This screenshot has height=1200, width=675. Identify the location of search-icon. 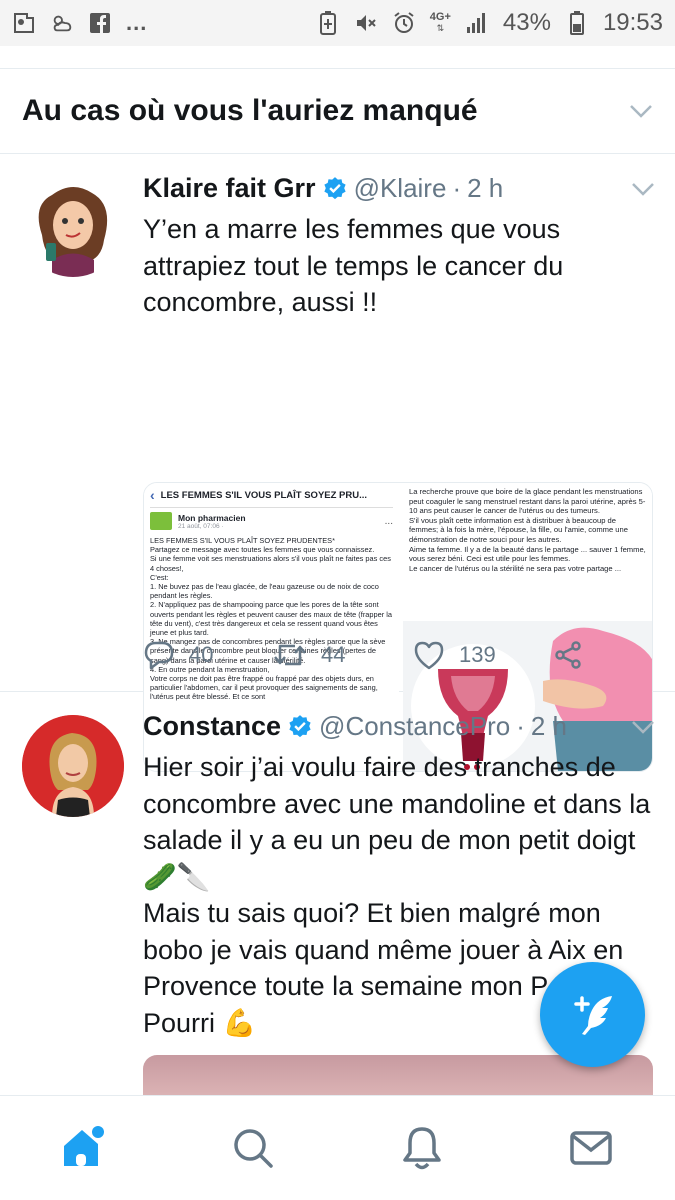
(253, 1148).